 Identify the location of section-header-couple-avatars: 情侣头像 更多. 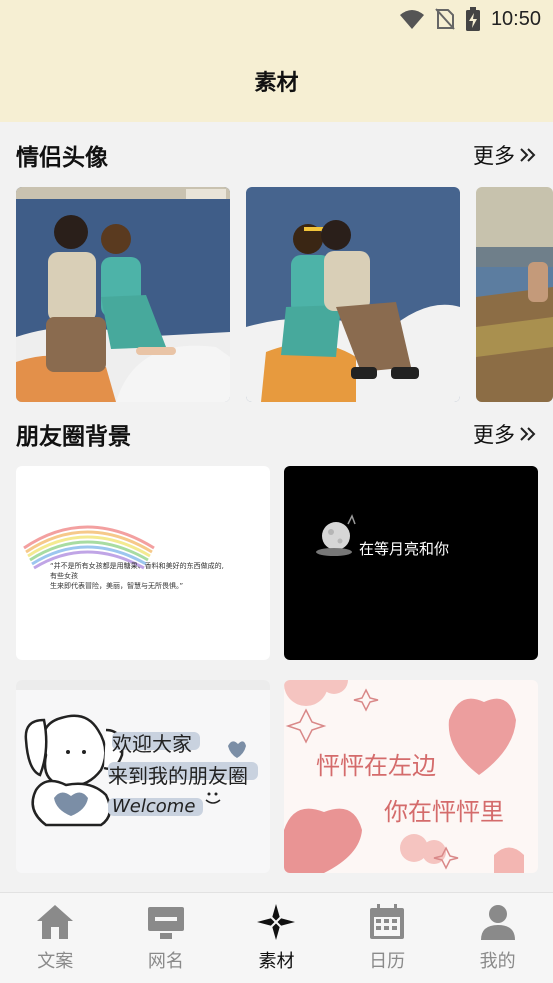
(276, 155).